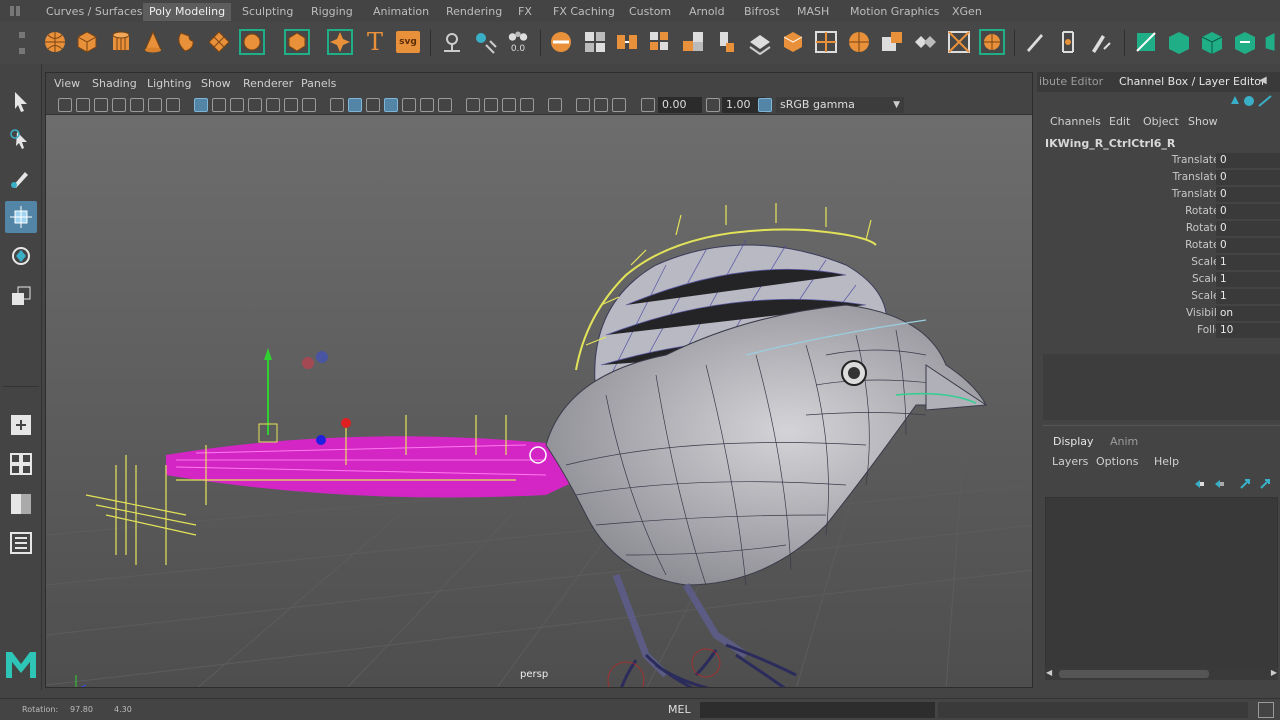 This screenshot has height=720, width=1280. I want to click on scroll-right-icon: ▶, so click(1274, 672).